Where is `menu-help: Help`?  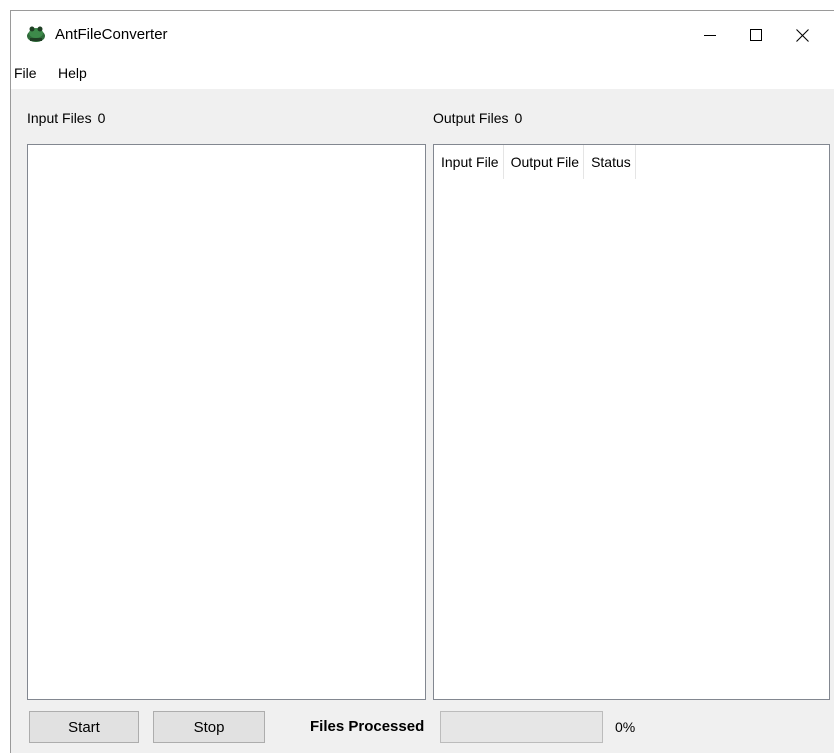
menu-help: Help is located at coordinates (72, 73).